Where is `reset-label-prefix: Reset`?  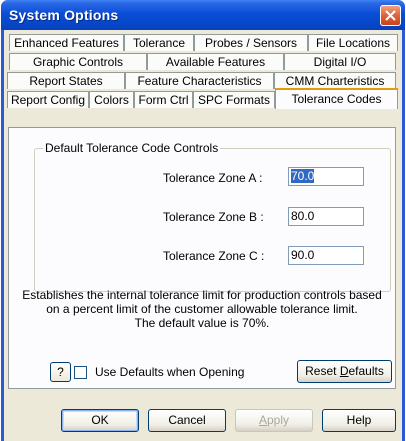 reset-label-prefix: Reset is located at coordinates (322, 371).